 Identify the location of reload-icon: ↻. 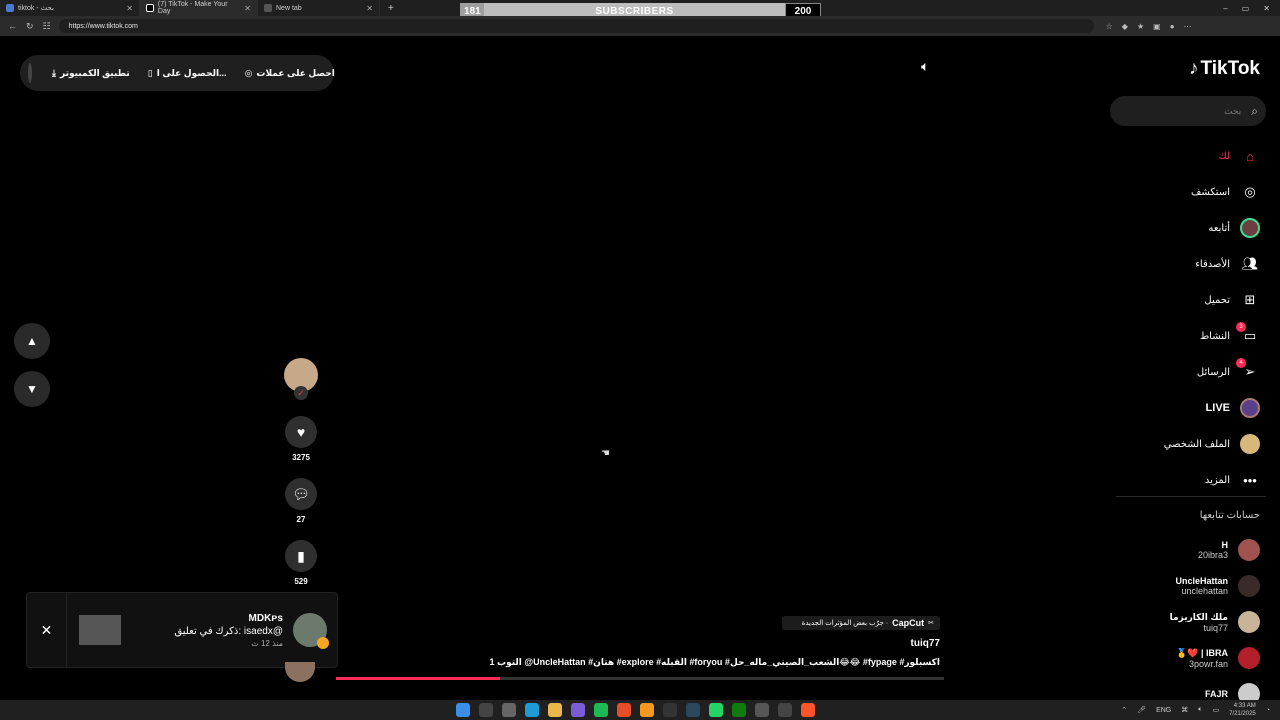
(30, 26).